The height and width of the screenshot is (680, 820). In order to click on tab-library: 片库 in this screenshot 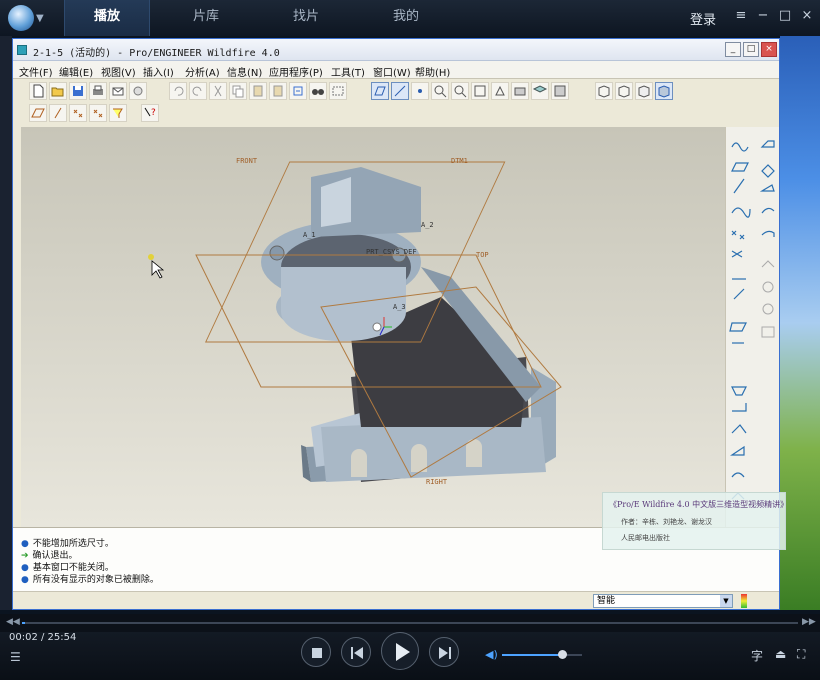, I will do `click(206, 18)`.